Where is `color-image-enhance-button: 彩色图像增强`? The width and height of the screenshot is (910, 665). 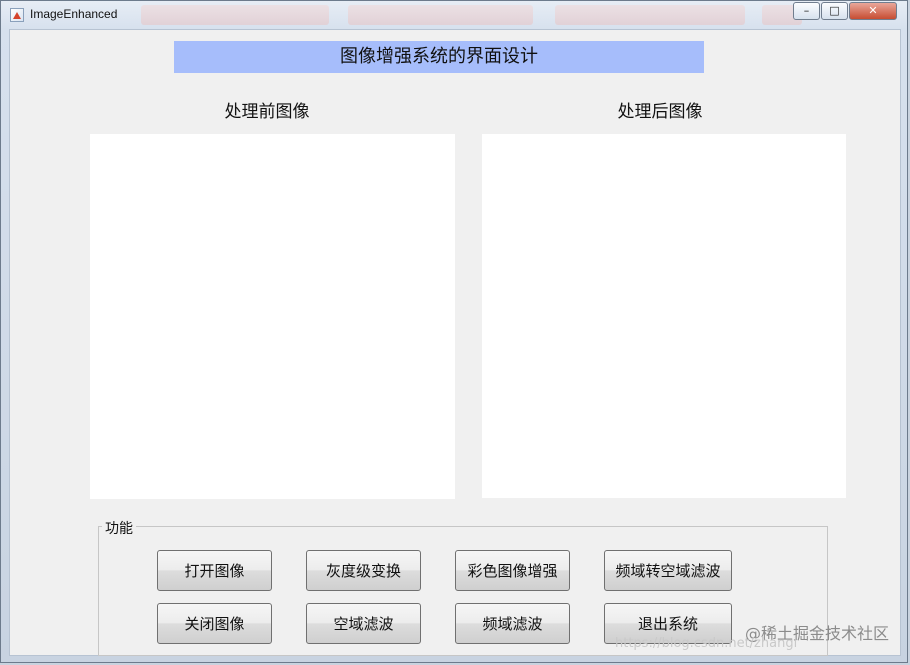 color-image-enhance-button: 彩色图像增强 is located at coordinates (512, 570).